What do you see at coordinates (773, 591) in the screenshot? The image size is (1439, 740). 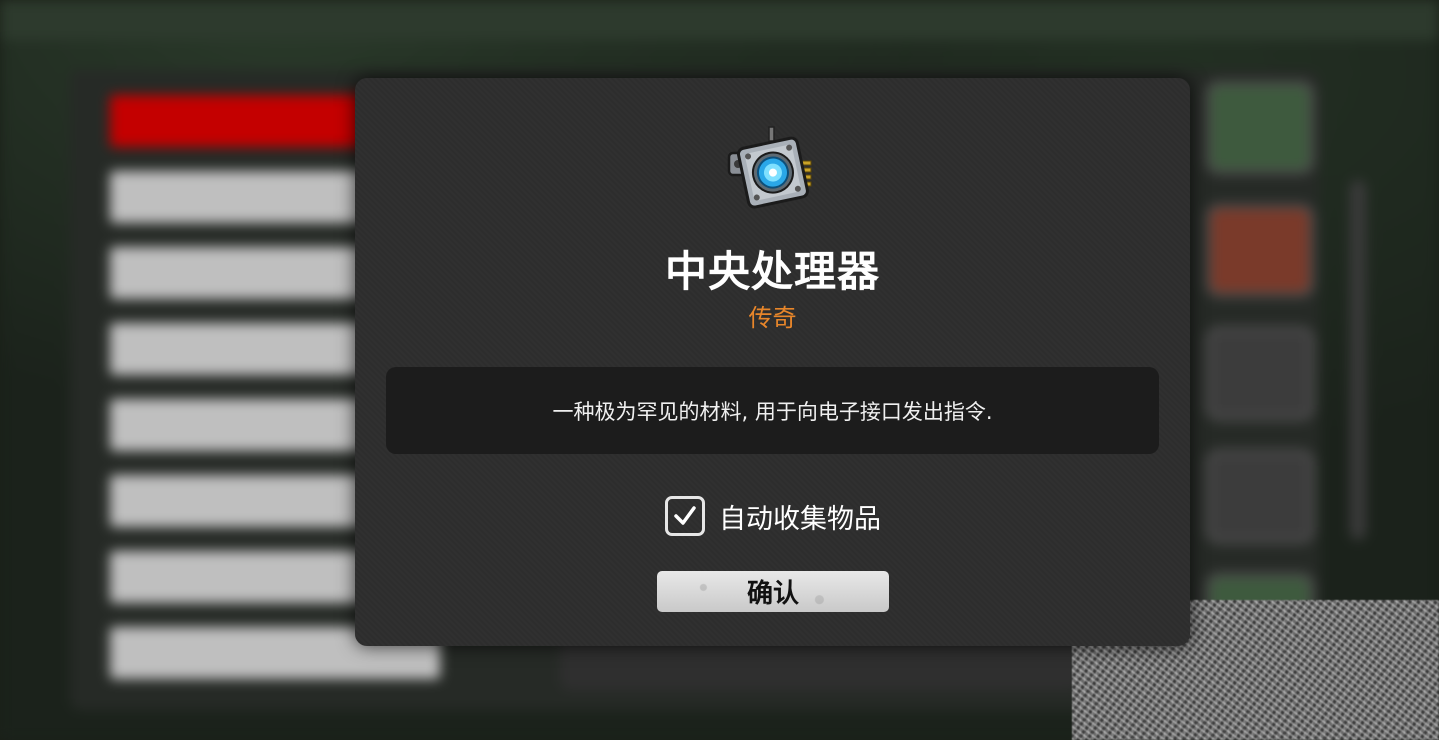 I see `confirm-button: 确认` at bounding box center [773, 591].